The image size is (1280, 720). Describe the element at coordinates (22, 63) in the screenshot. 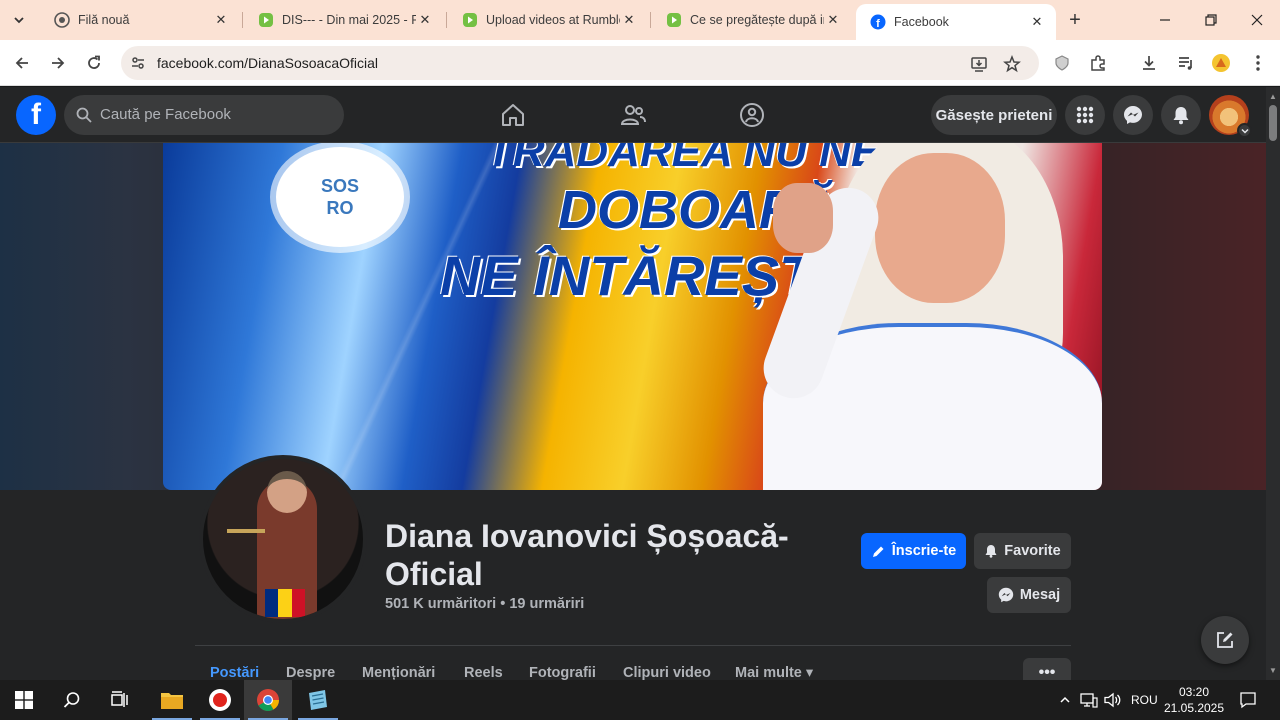

I see `back-arrow-icon` at that location.